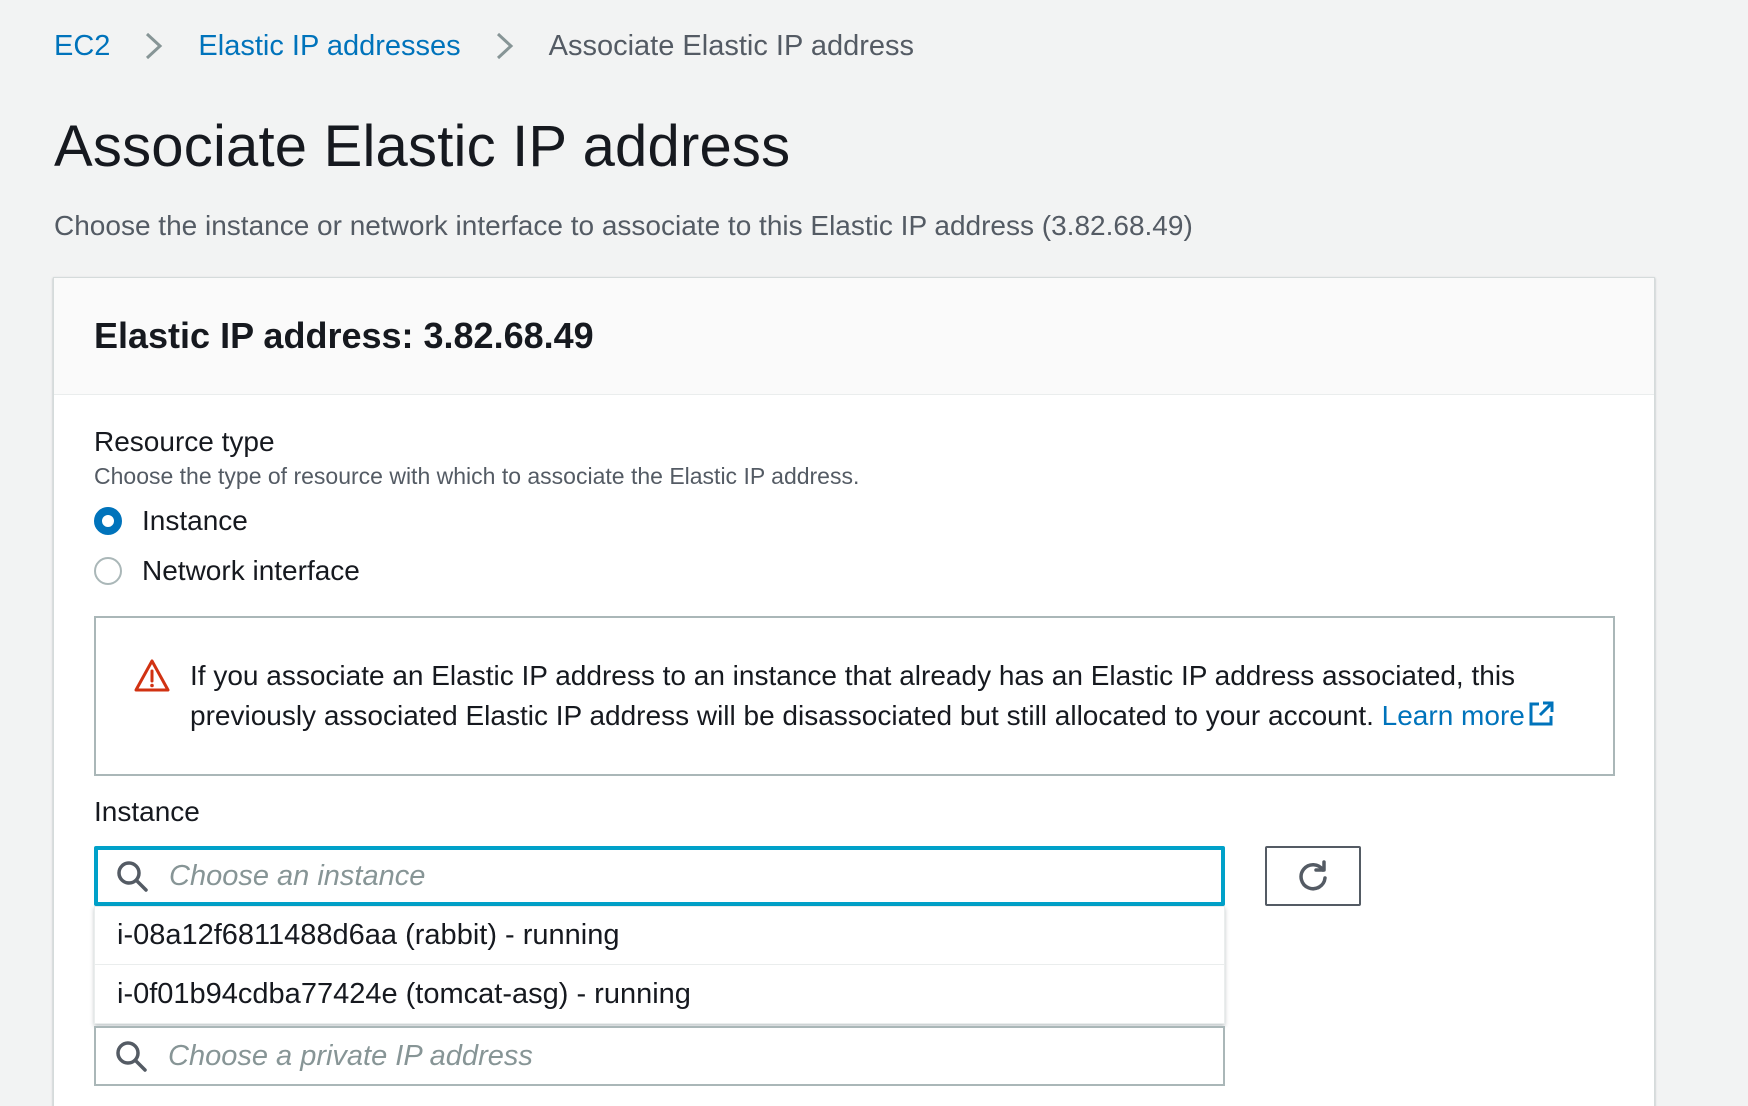 The image size is (1748, 1106). Describe the element at coordinates (1541, 713) in the screenshot. I see `external-link-icon` at that location.